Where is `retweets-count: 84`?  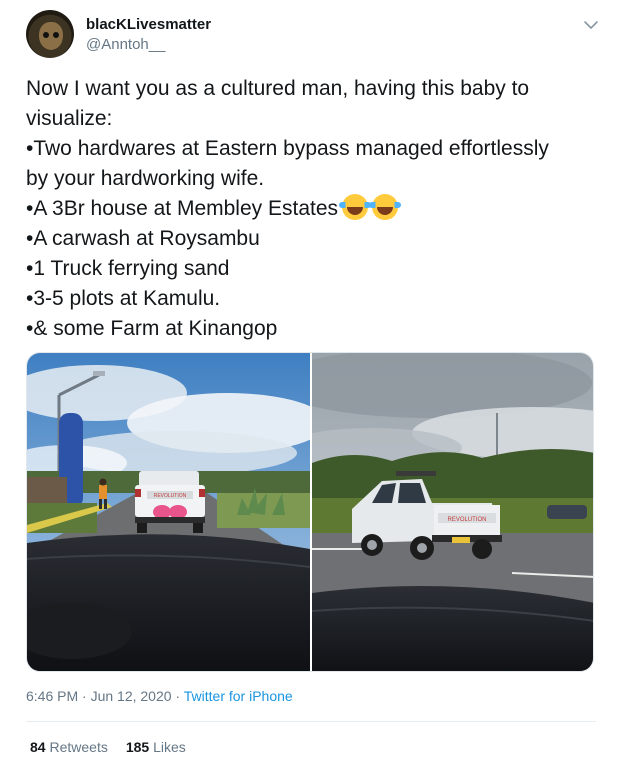 retweets-count: 84 is located at coordinates (38, 747).